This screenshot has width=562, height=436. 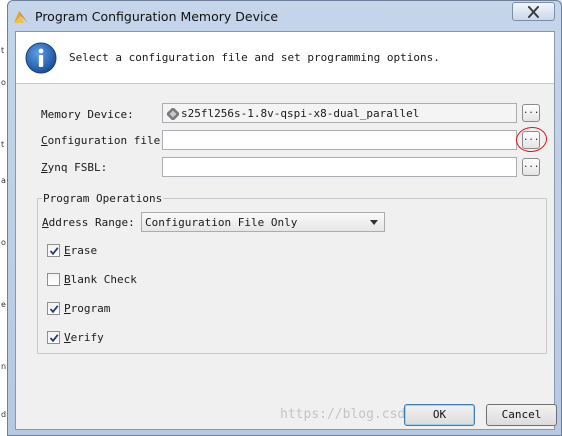 What do you see at coordinates (3, 304) in the screenshot?
I see `background-char: e` at bounding box center [3, 304].